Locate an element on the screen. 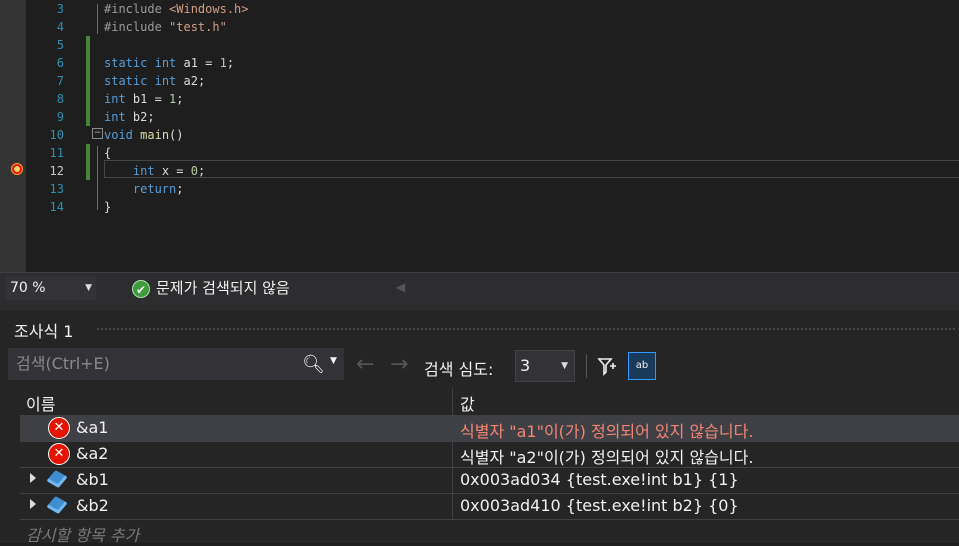  line-number: 8 is located at coordinates (60, 99).